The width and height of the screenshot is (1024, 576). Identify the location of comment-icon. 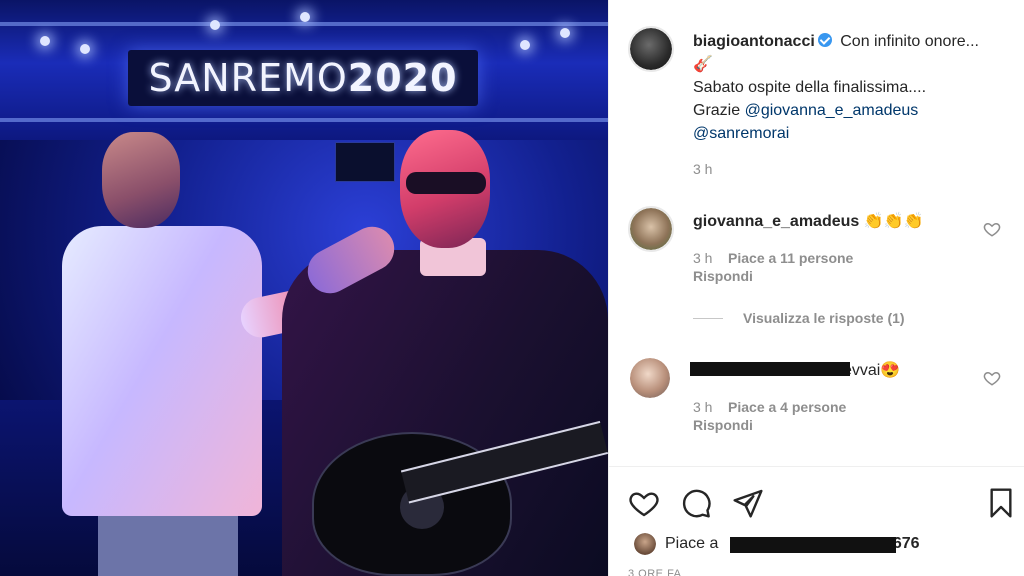
(696, 503).